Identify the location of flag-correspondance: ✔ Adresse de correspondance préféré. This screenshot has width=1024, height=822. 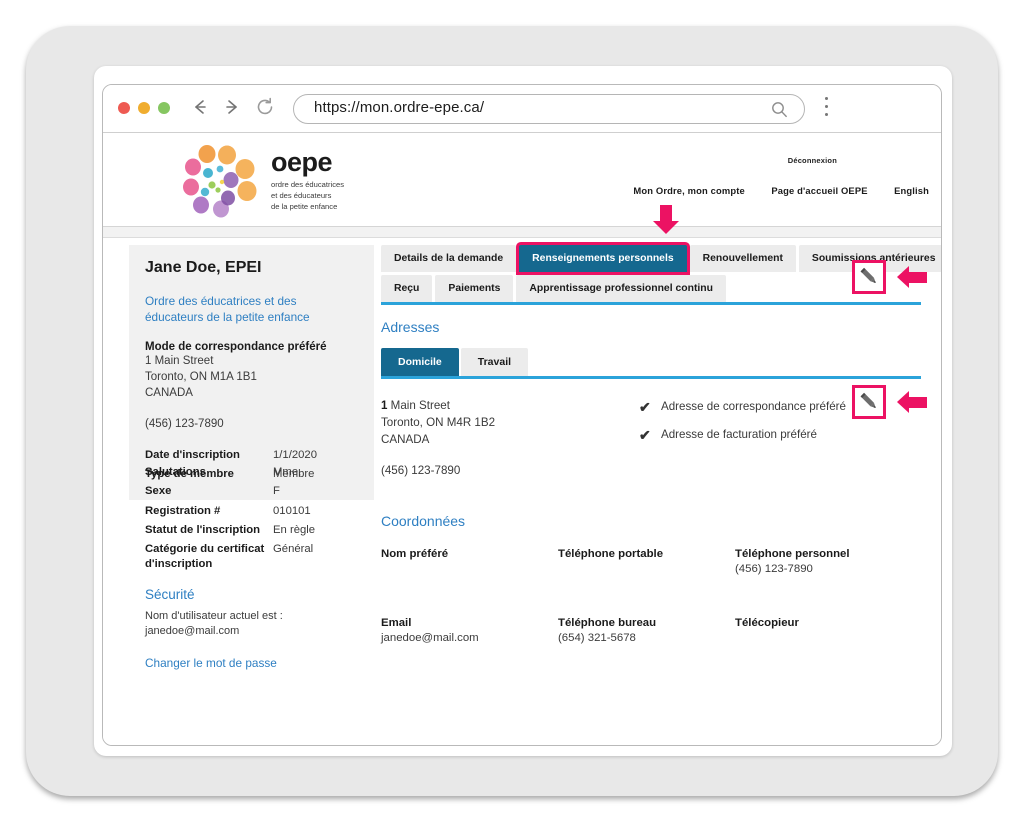
(742, 407).